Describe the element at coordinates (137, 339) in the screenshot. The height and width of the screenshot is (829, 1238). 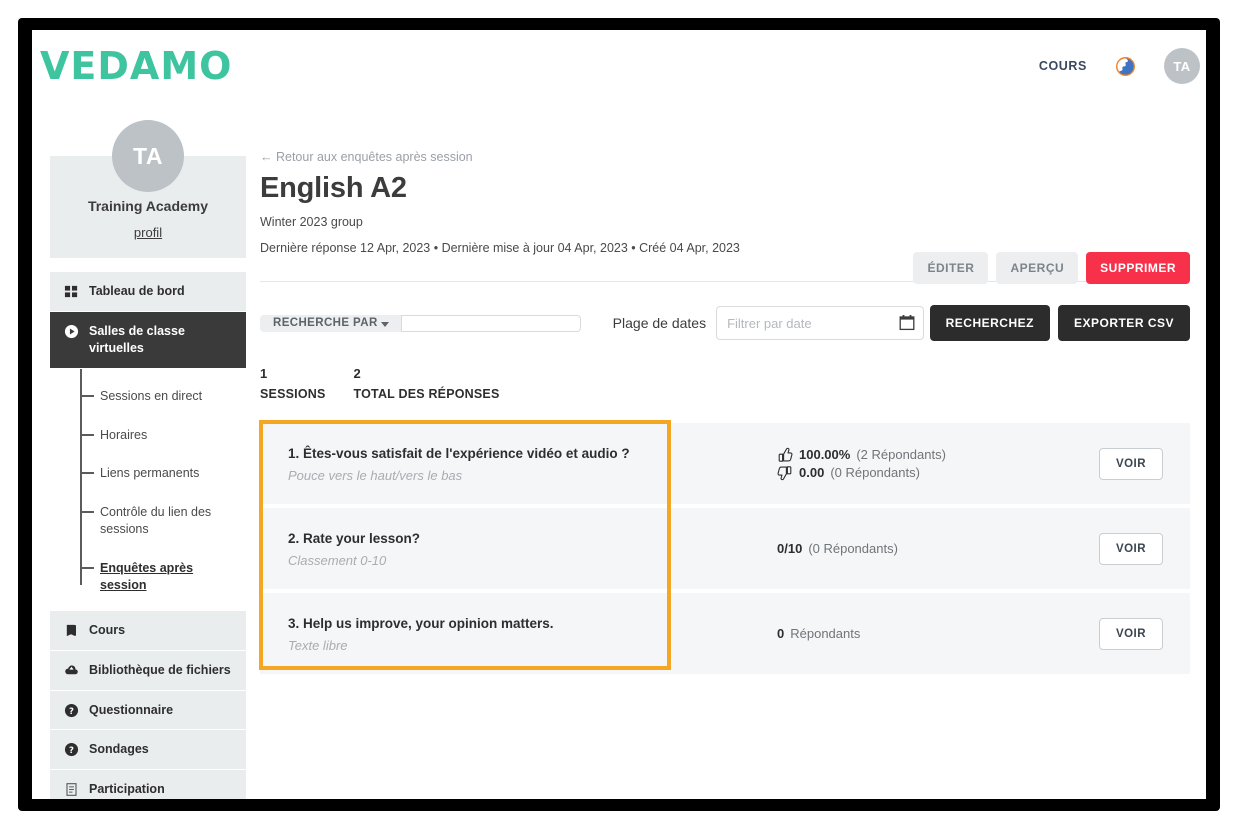
I see `sidebar-item-label: Salles de classe virtuelles` at that location.